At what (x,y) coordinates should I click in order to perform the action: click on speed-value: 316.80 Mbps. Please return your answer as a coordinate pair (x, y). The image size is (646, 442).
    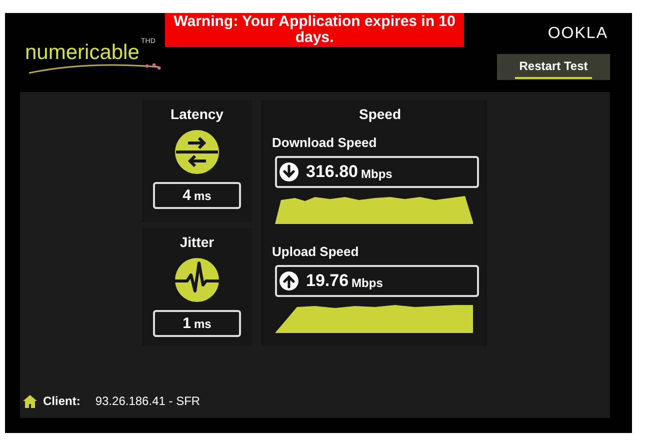
    Looking at the image, I should click on (377, 172).